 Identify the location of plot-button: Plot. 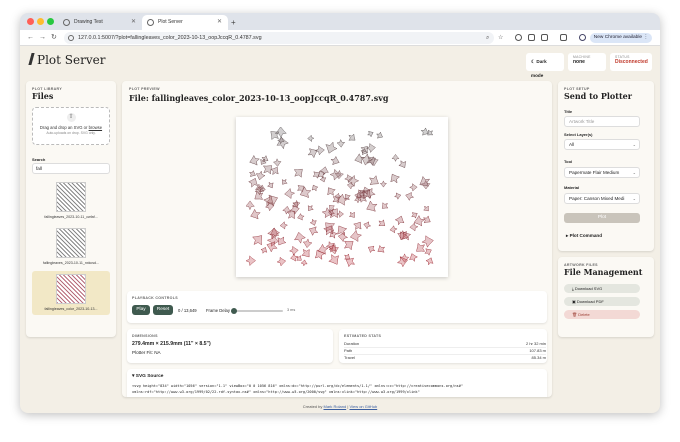
(602, 218).